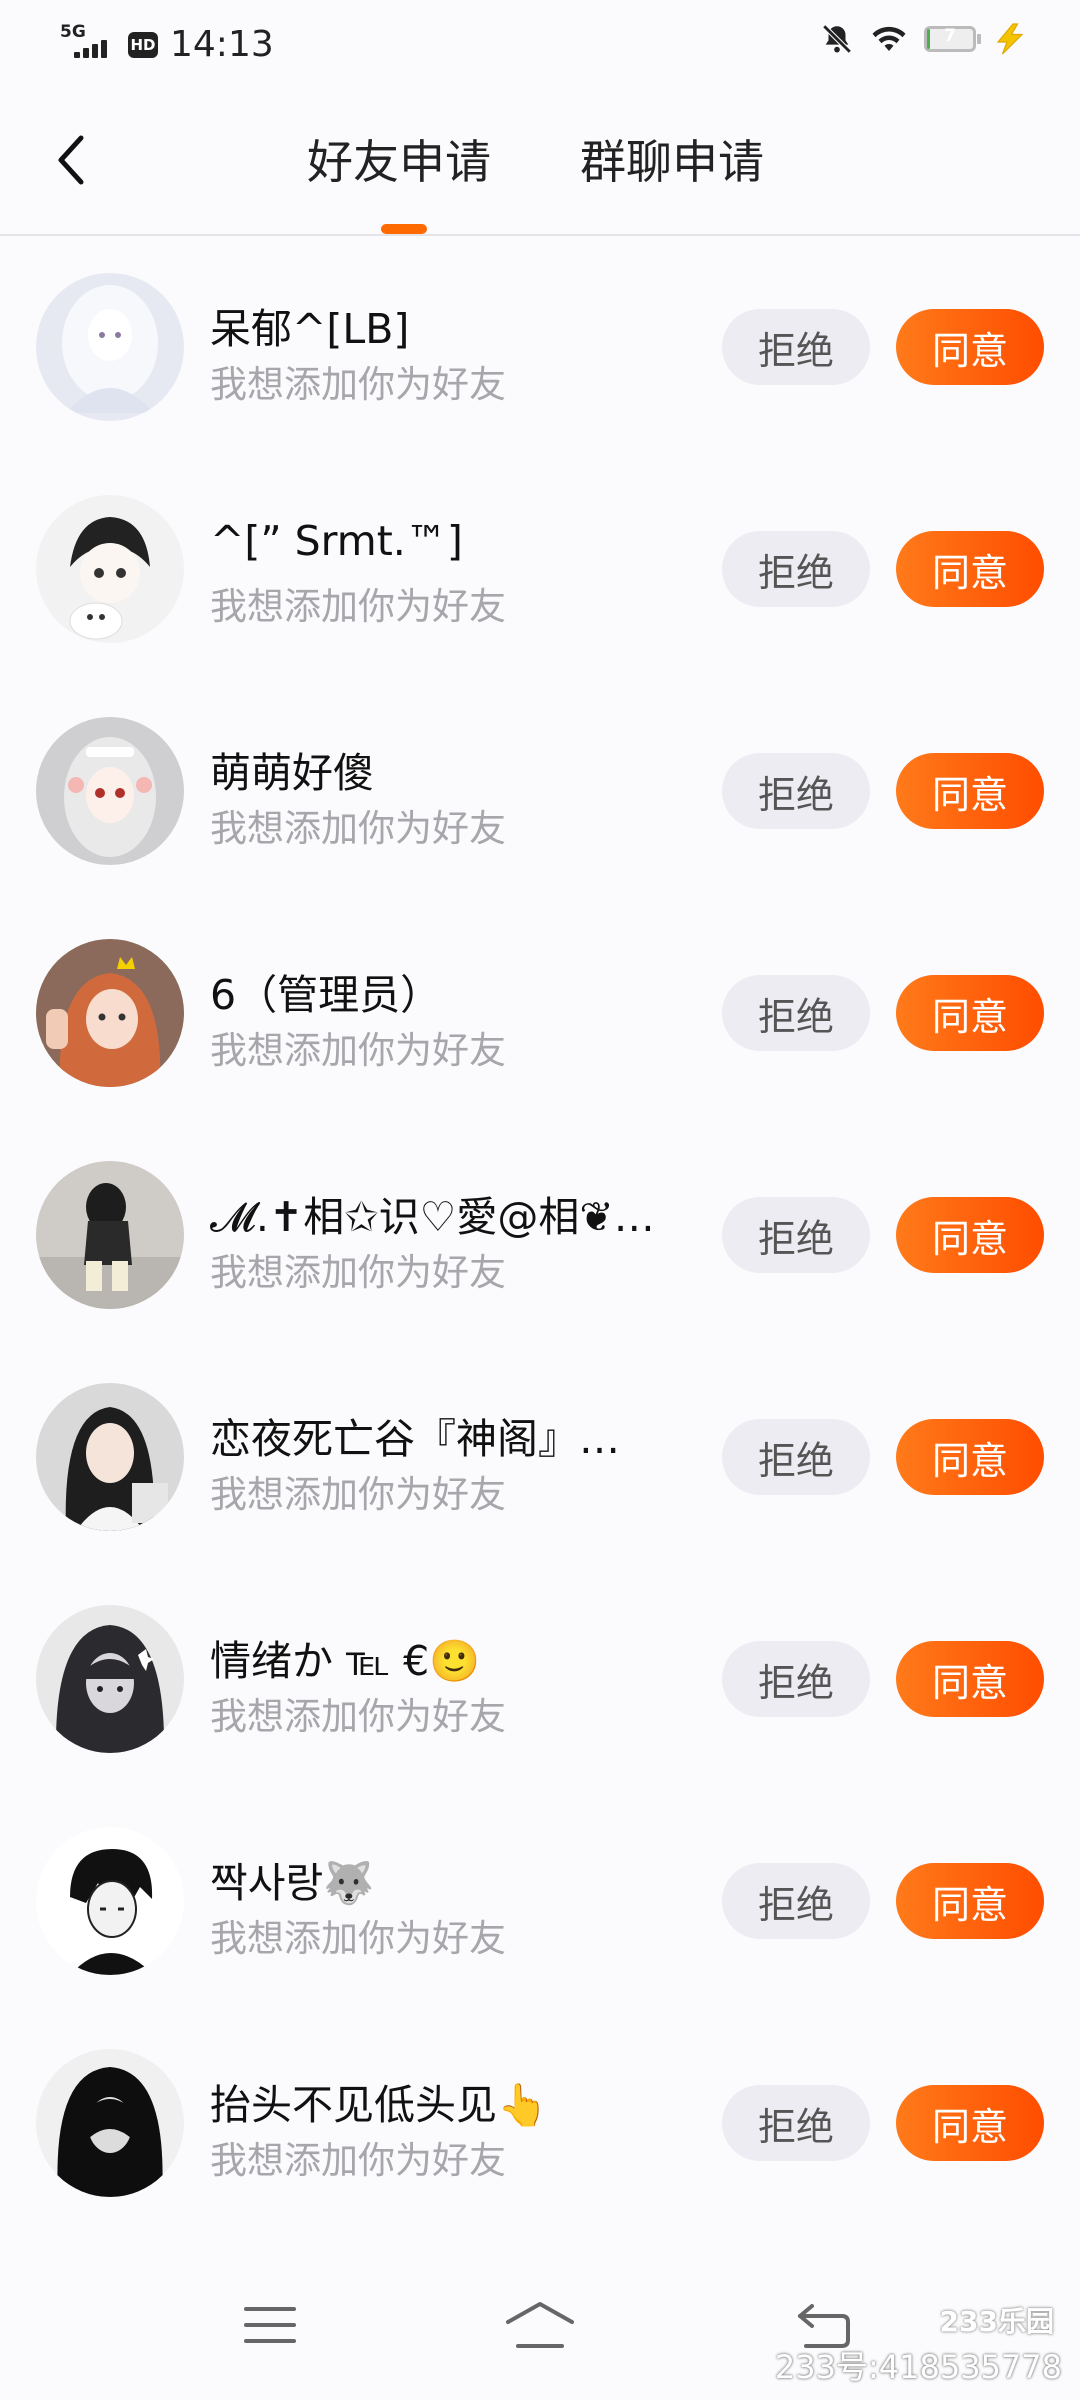 The width and height of the screenshot is (1080, 2400). Describe the element at coordinates (540, 1679) in the screenshot. I see `list-item: 情绪か ℡ €🙂 我想添加你为好友 拒绝 同意` at that location.